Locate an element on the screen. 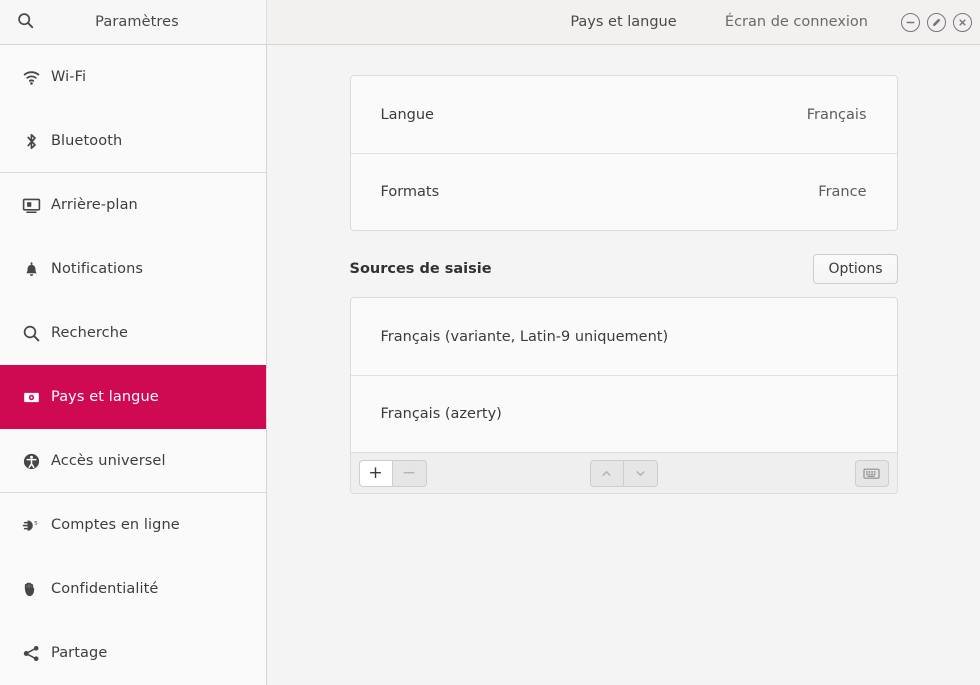 This screenshot has width=980, height=685. input-sources-header: Sources de saisie Options is located at coordinates (624, 269).